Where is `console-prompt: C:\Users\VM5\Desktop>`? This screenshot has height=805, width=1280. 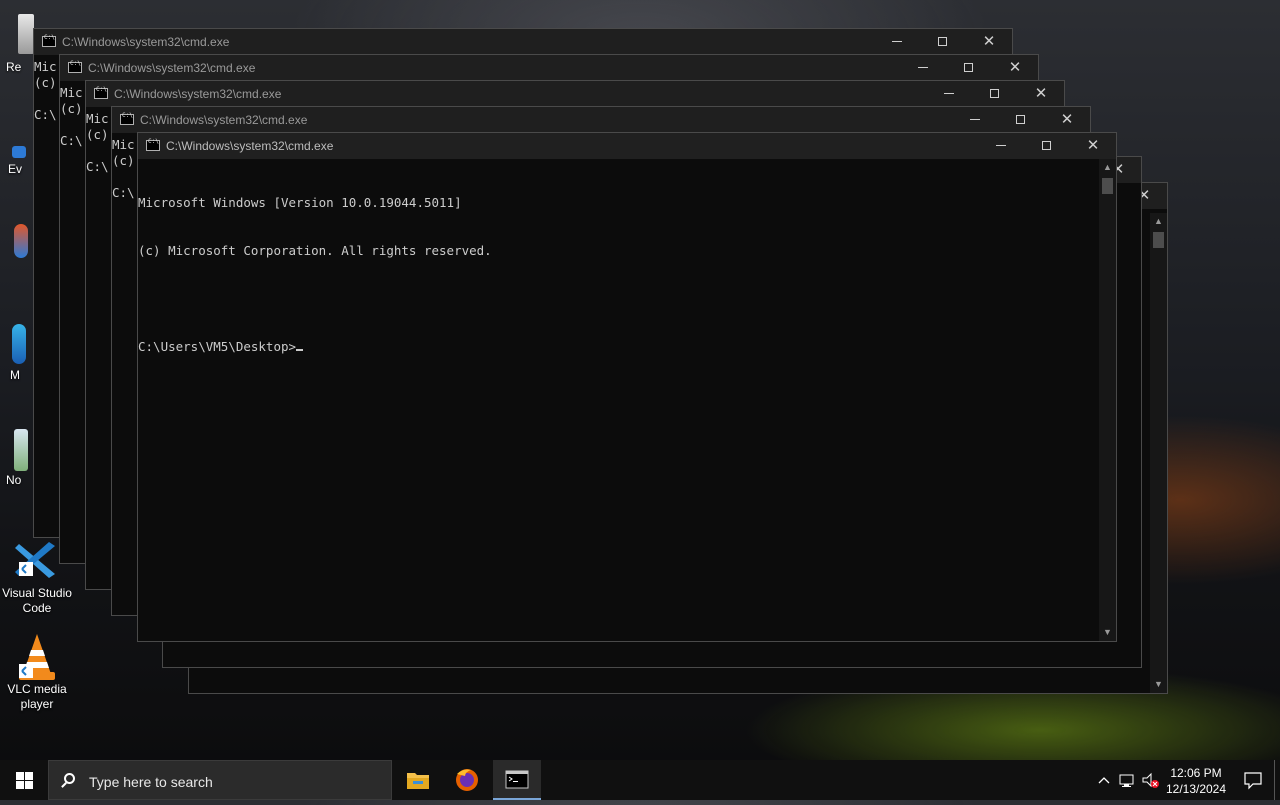
console-prompt: C:\Users\VM5\Desktop> is located at coordinates (217, 346).